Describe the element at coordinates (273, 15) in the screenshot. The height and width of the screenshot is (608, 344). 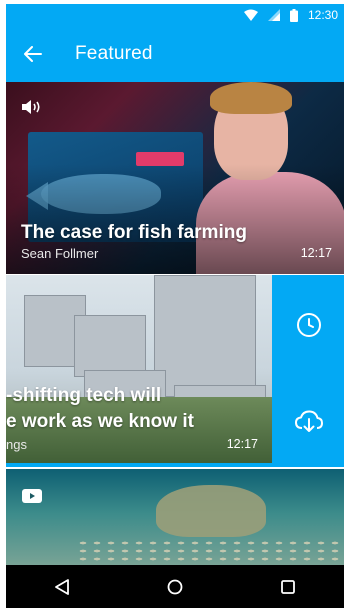
I see `signal-icon` at that location.